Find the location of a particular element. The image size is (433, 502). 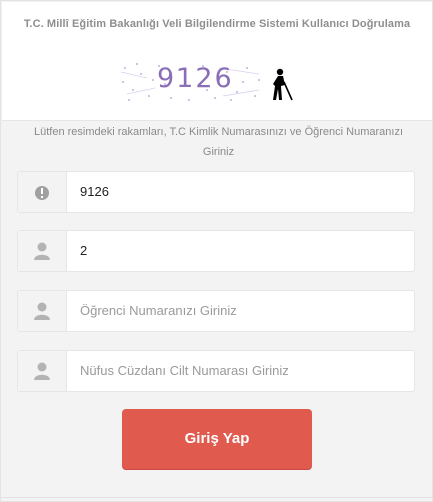

login-button: Giriş Yap is located at coordinates (217, 439).